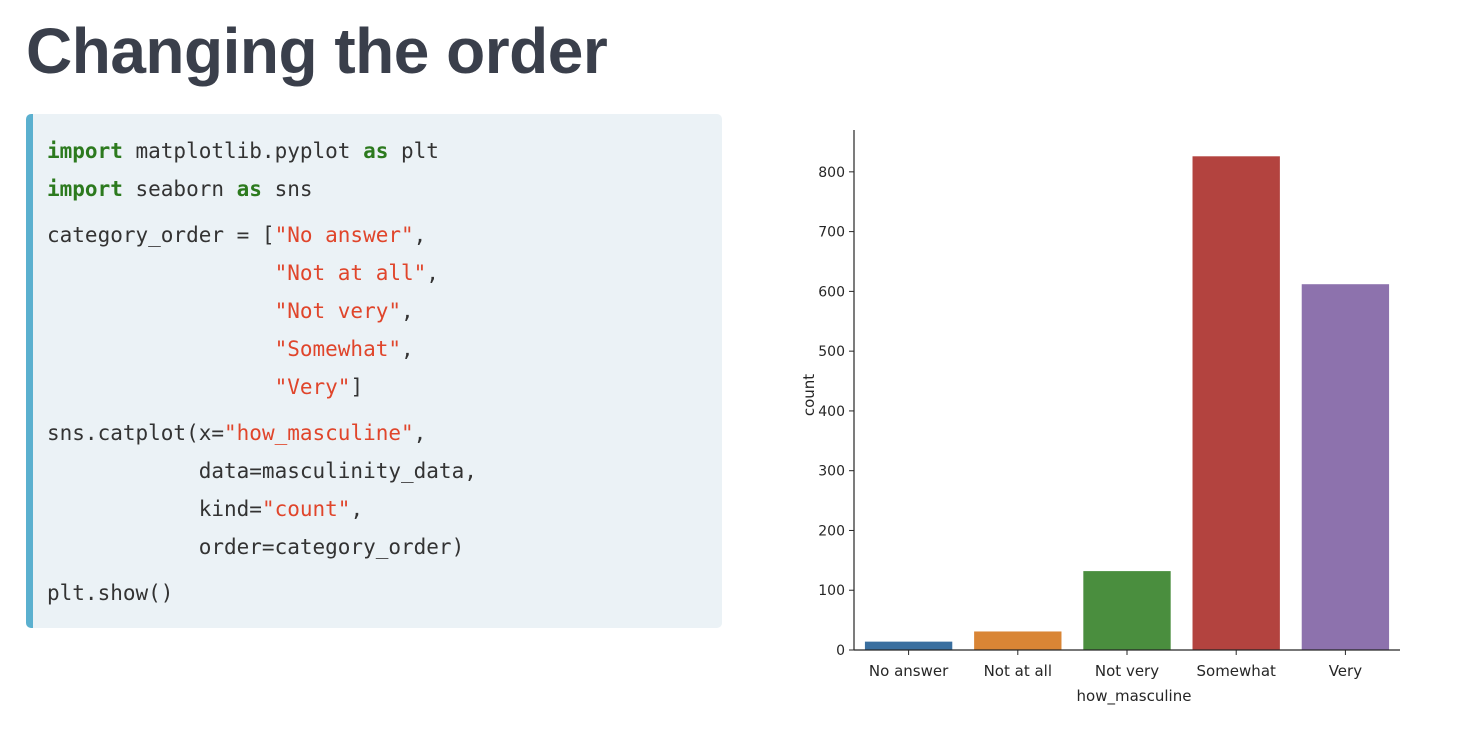 This screenshot has width=1460, height=738. Describe the element at coordinates (154, 509) in the screenshot. I see `code-text: kind=` at that location.